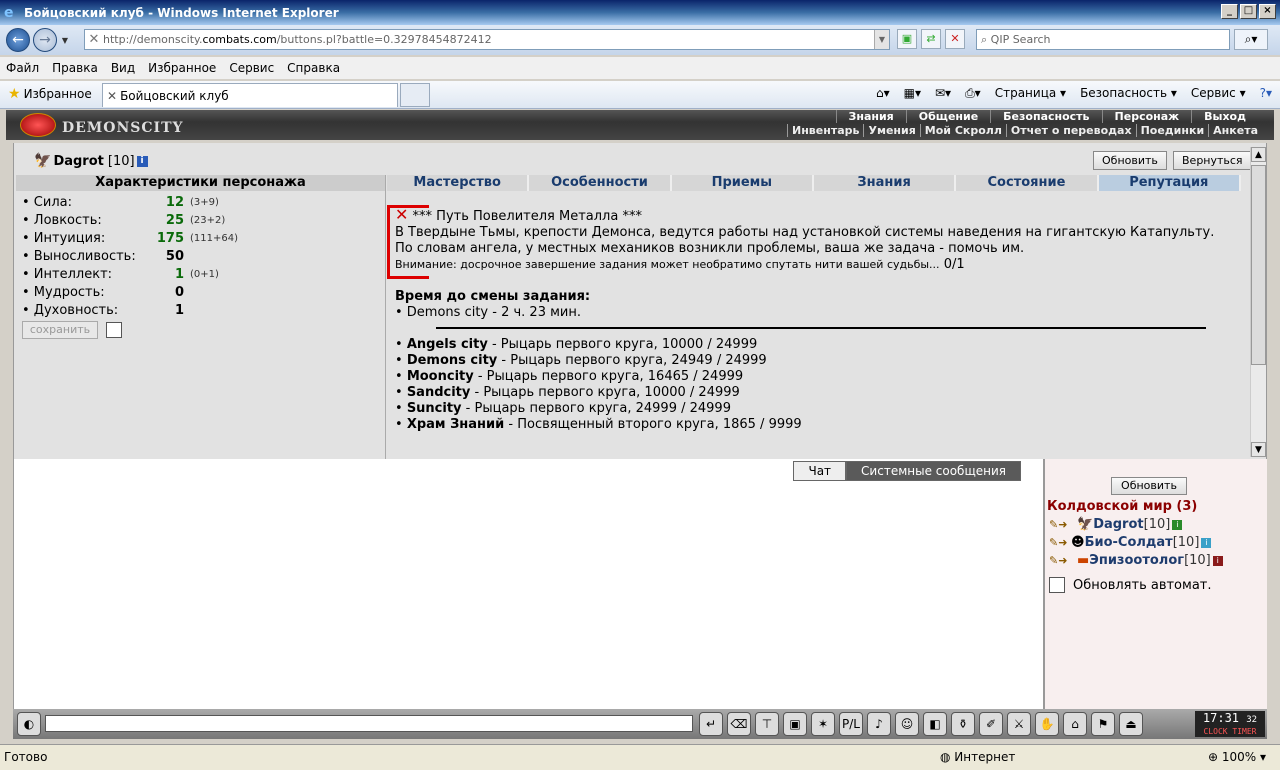  What do you see at coordinates (1258, 154) in the screenshot?
I see `scroll-up-icon: ▲` at bounding box center [1258, 154].